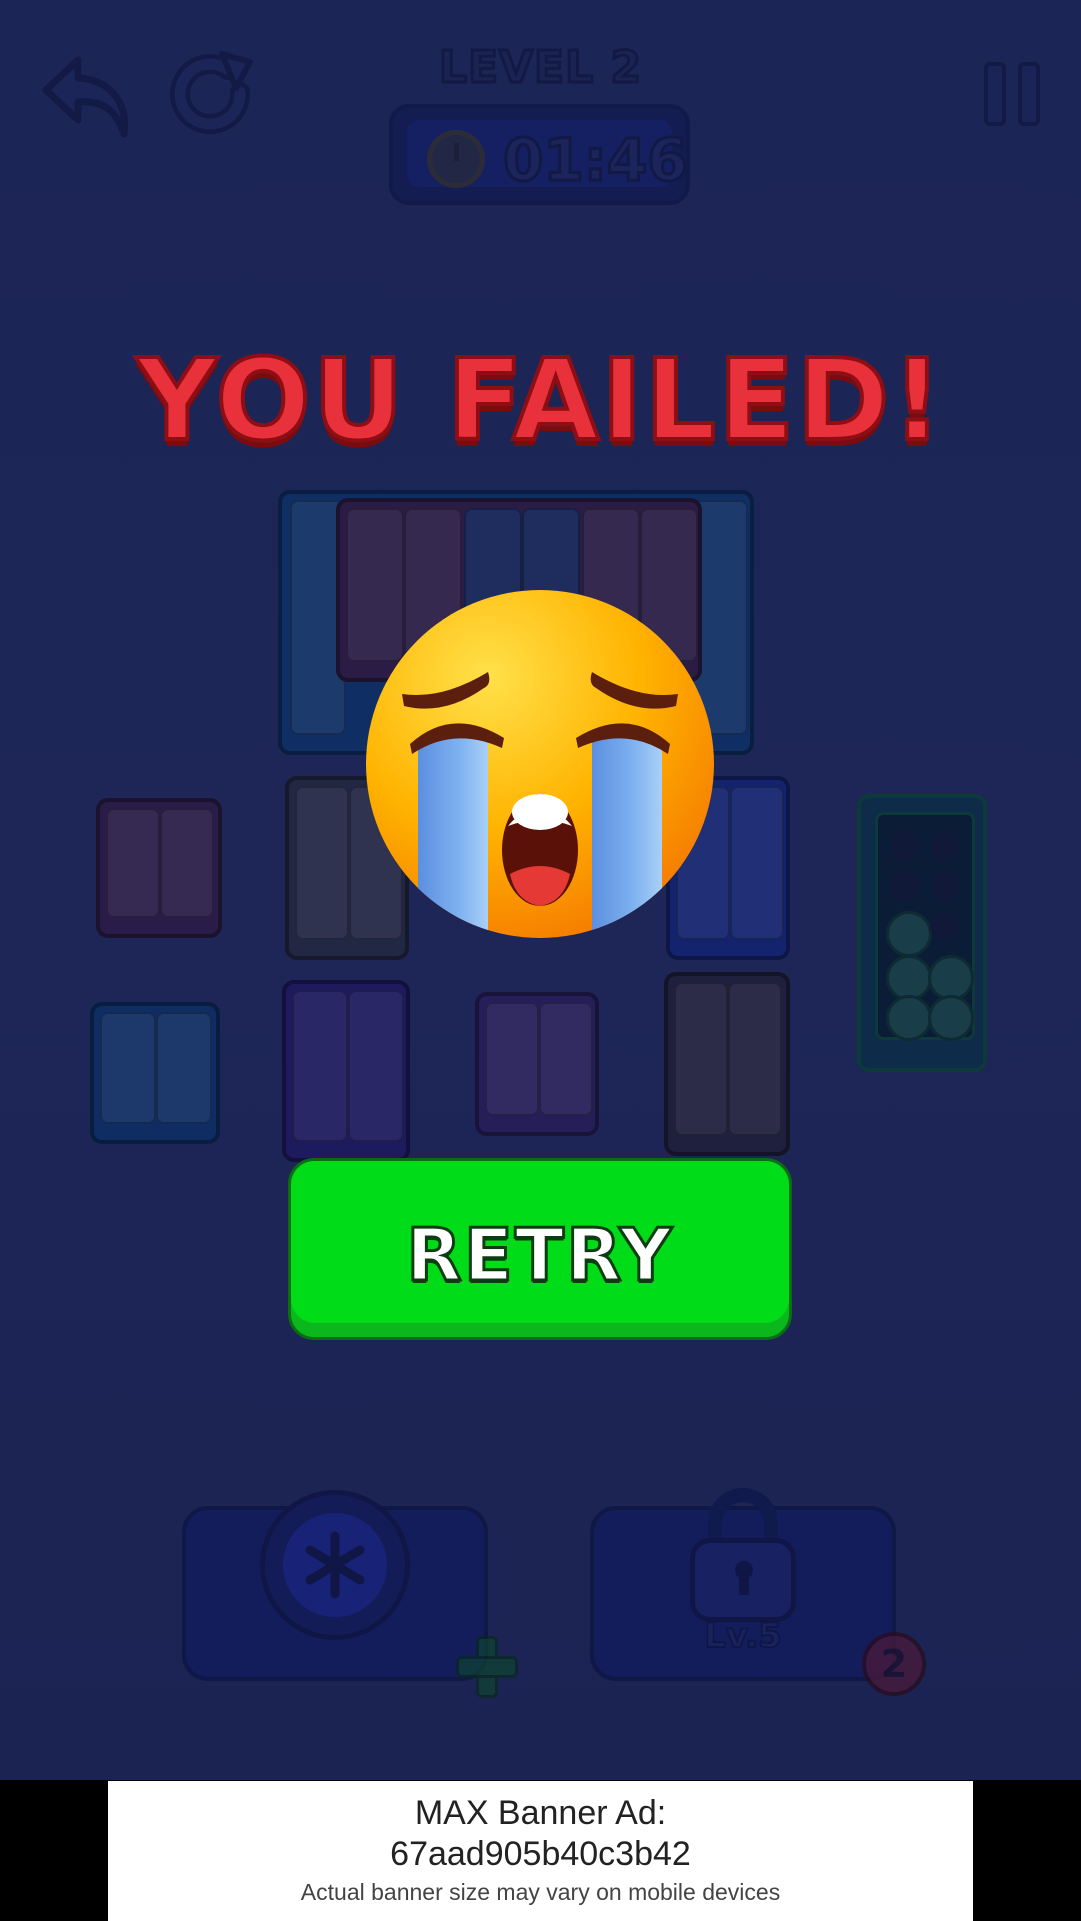 The image size is (1081, 1921). What do you see at coordinates (539, 401) in the screenshot?
I see `fail-heading: YOU FAILED!` at bounding box center [539, 401].